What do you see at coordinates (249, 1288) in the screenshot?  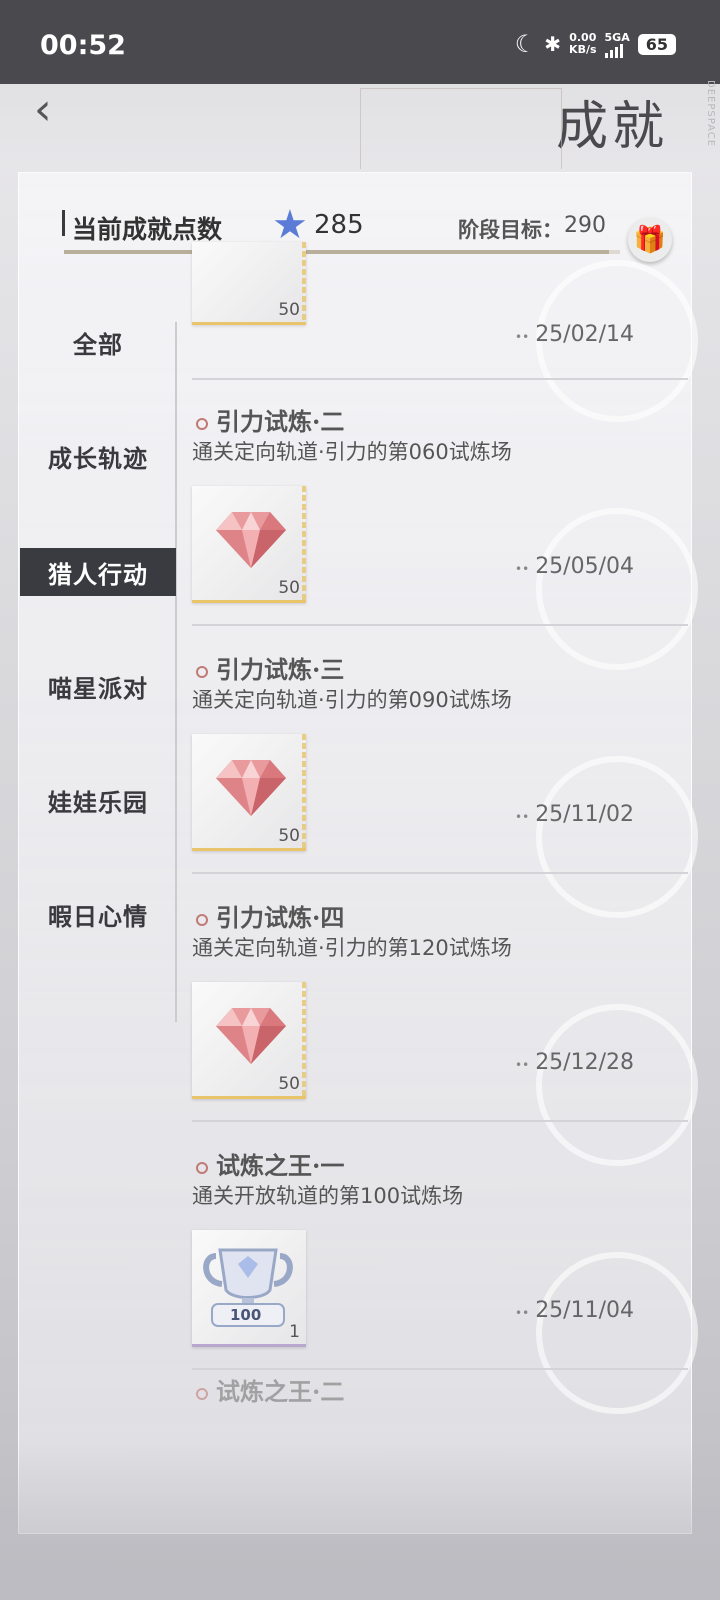 I see `reward-item: 100 1` at bounding box center [249, 1288].